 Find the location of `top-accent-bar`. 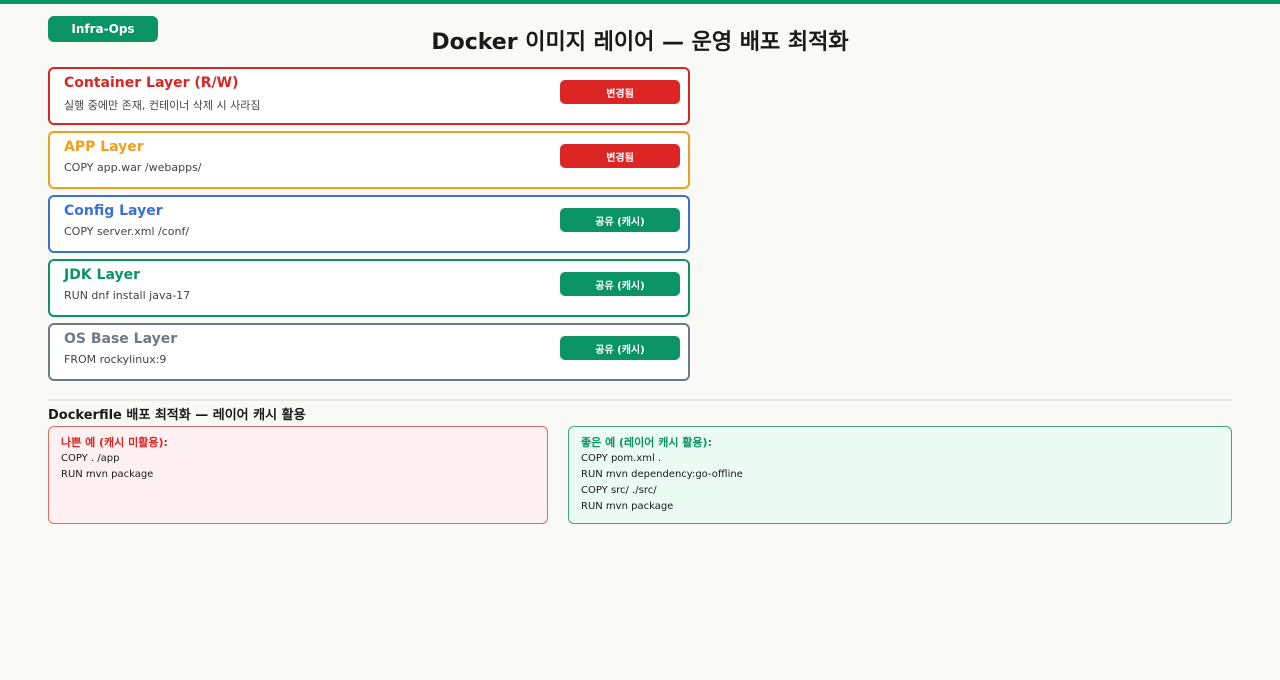

top-accent-bar is located at coordinates (640, 2).